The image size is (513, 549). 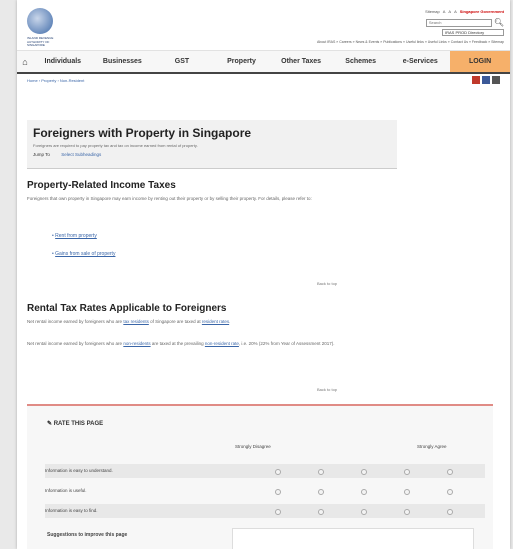 I want to click on directory-select: IRAS PROD Directory, so click(x=473, y=32).